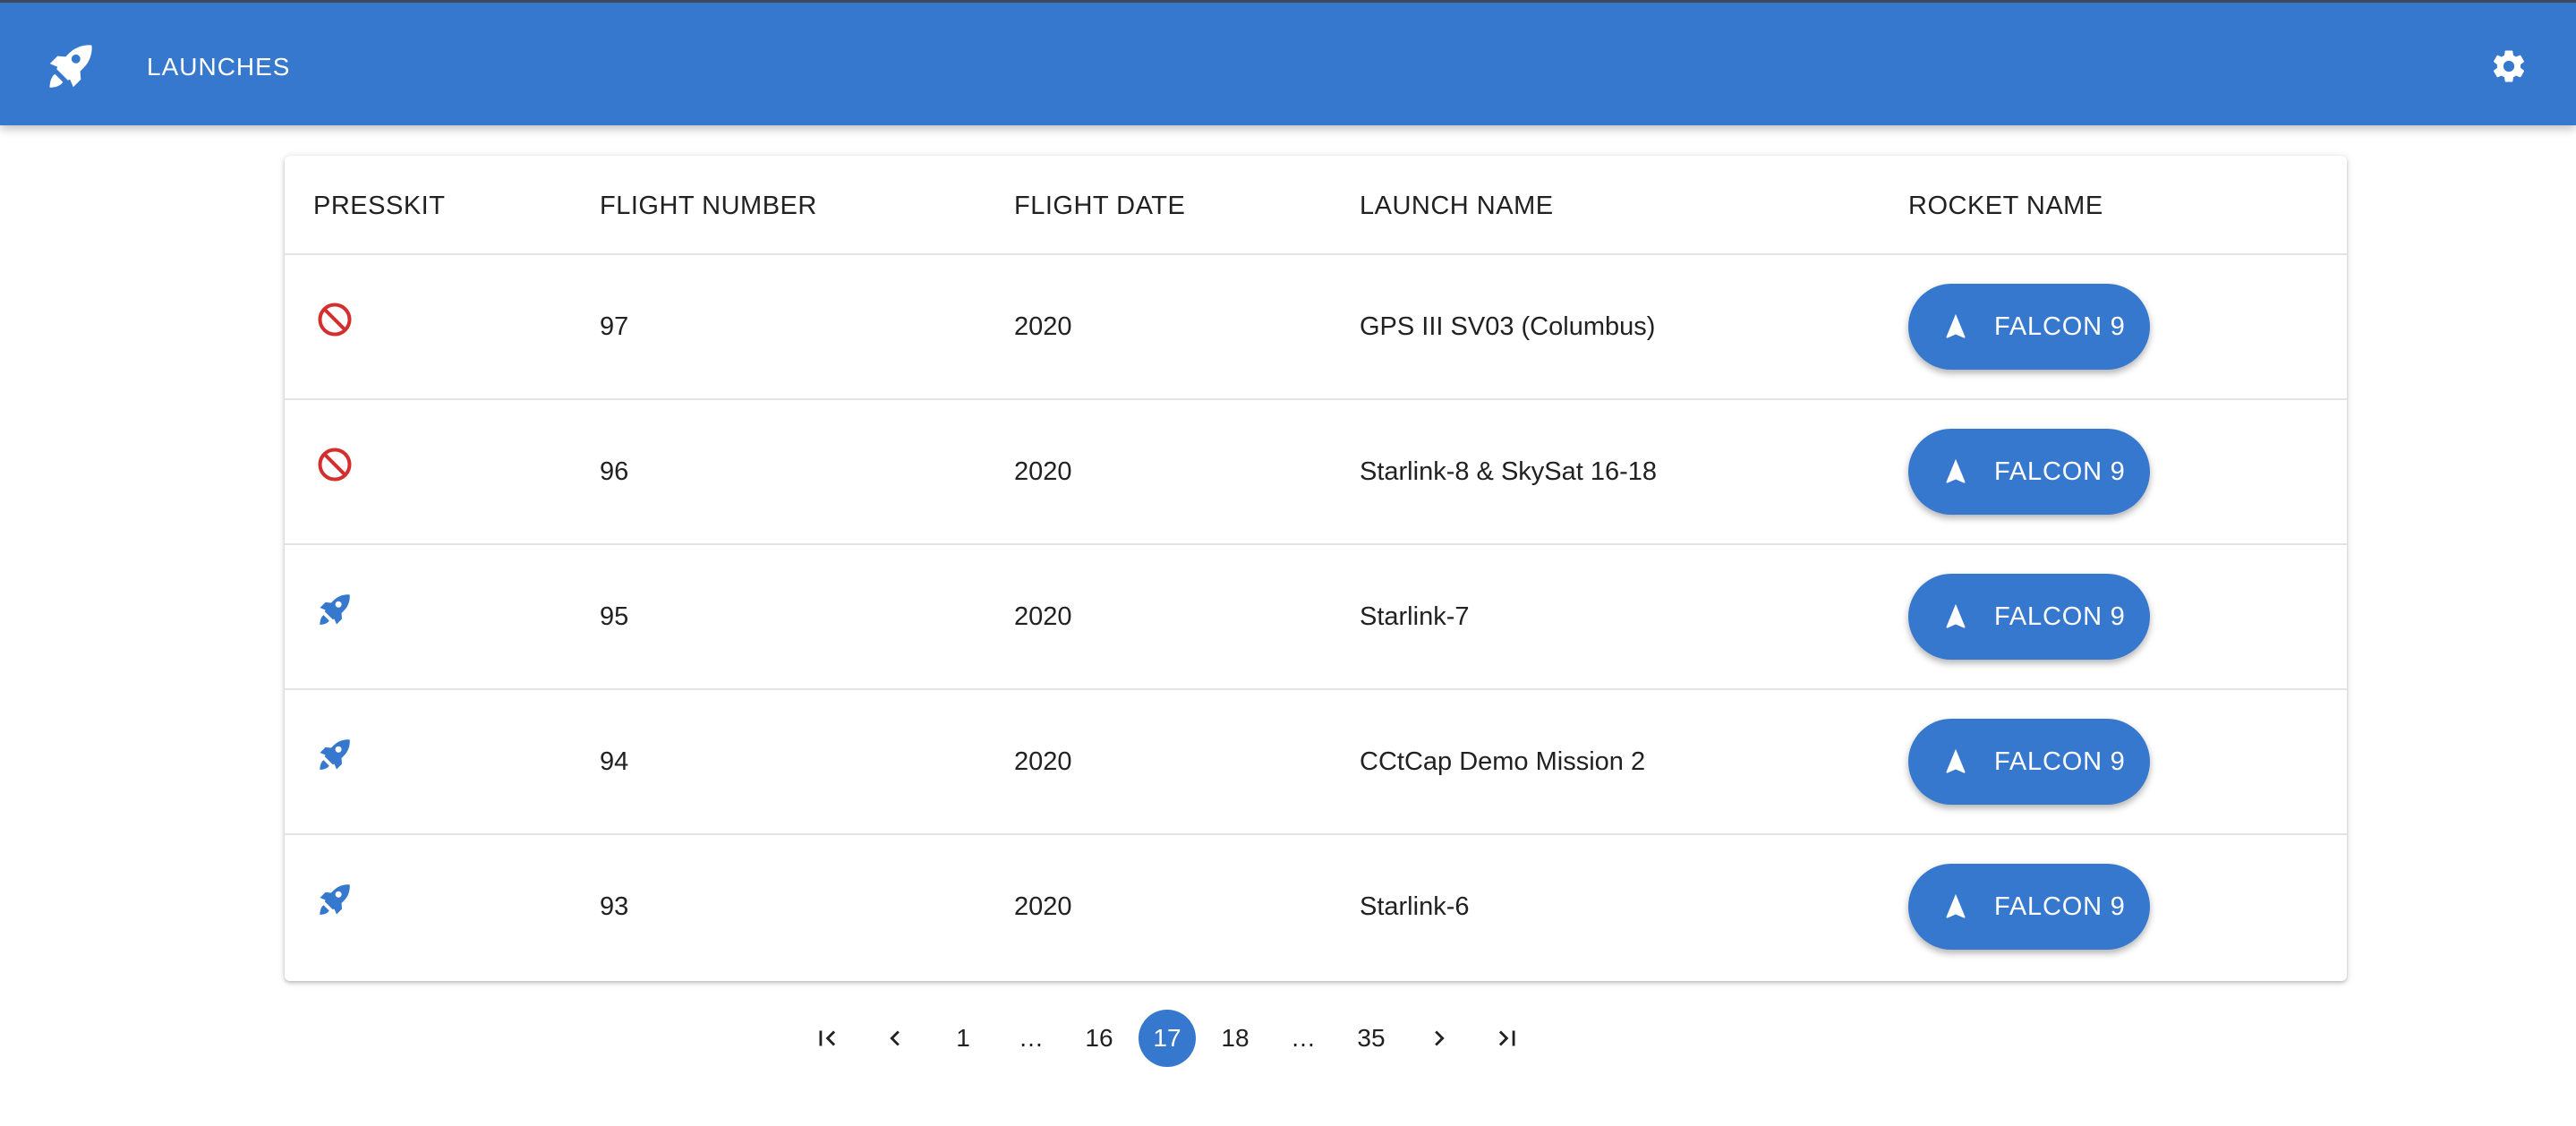 Image resolution: width=2576 pixels, height=1126 pixels. What do you see at coordinates (1503, 761) in the screenshot?
I see `launch-name: CCtCap Demo Mission 2` at bounding box center [1503, 761].